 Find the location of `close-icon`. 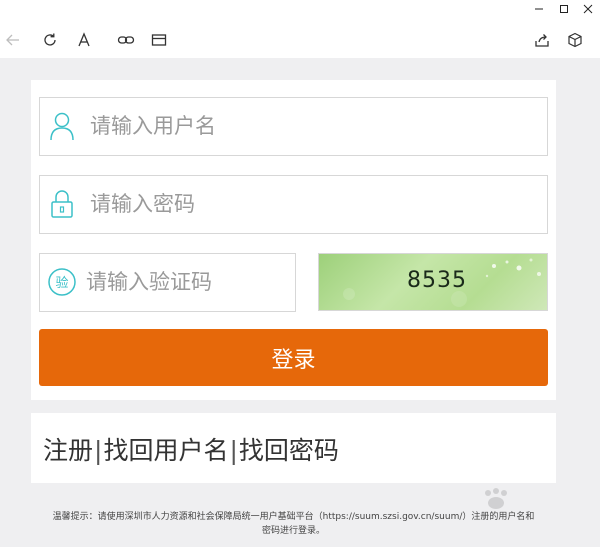

close-icon is located at coordinates (588, 9).